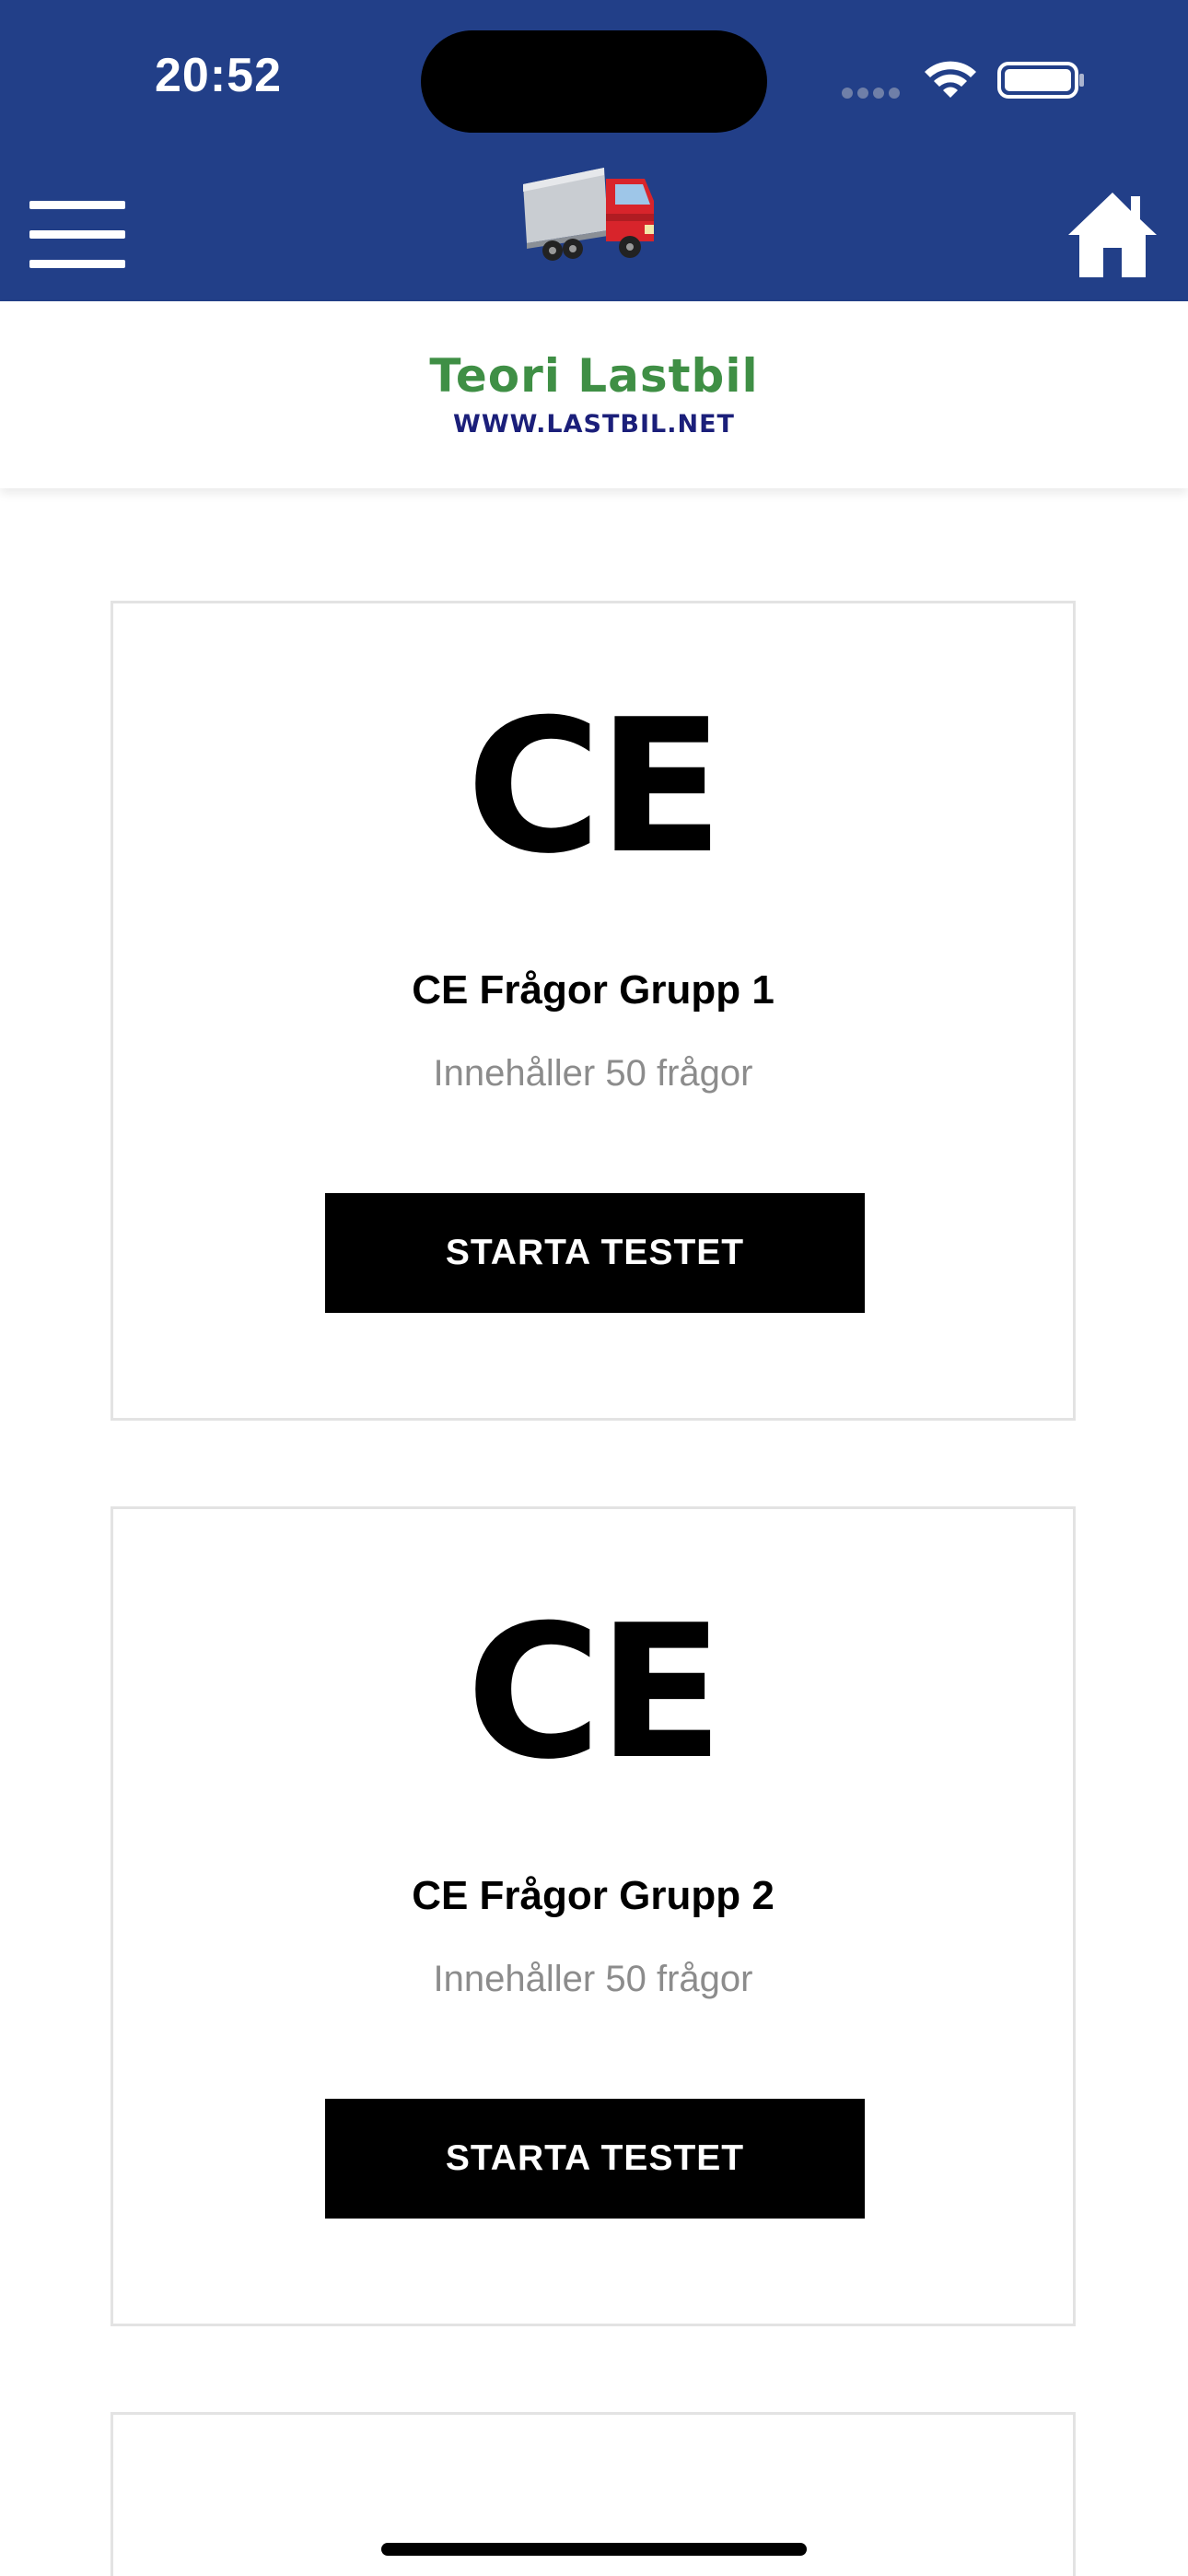 Image resolution: width=1188 pixels, height=2576 pixels. I want to click on wifi-icon, so click(951, 79).